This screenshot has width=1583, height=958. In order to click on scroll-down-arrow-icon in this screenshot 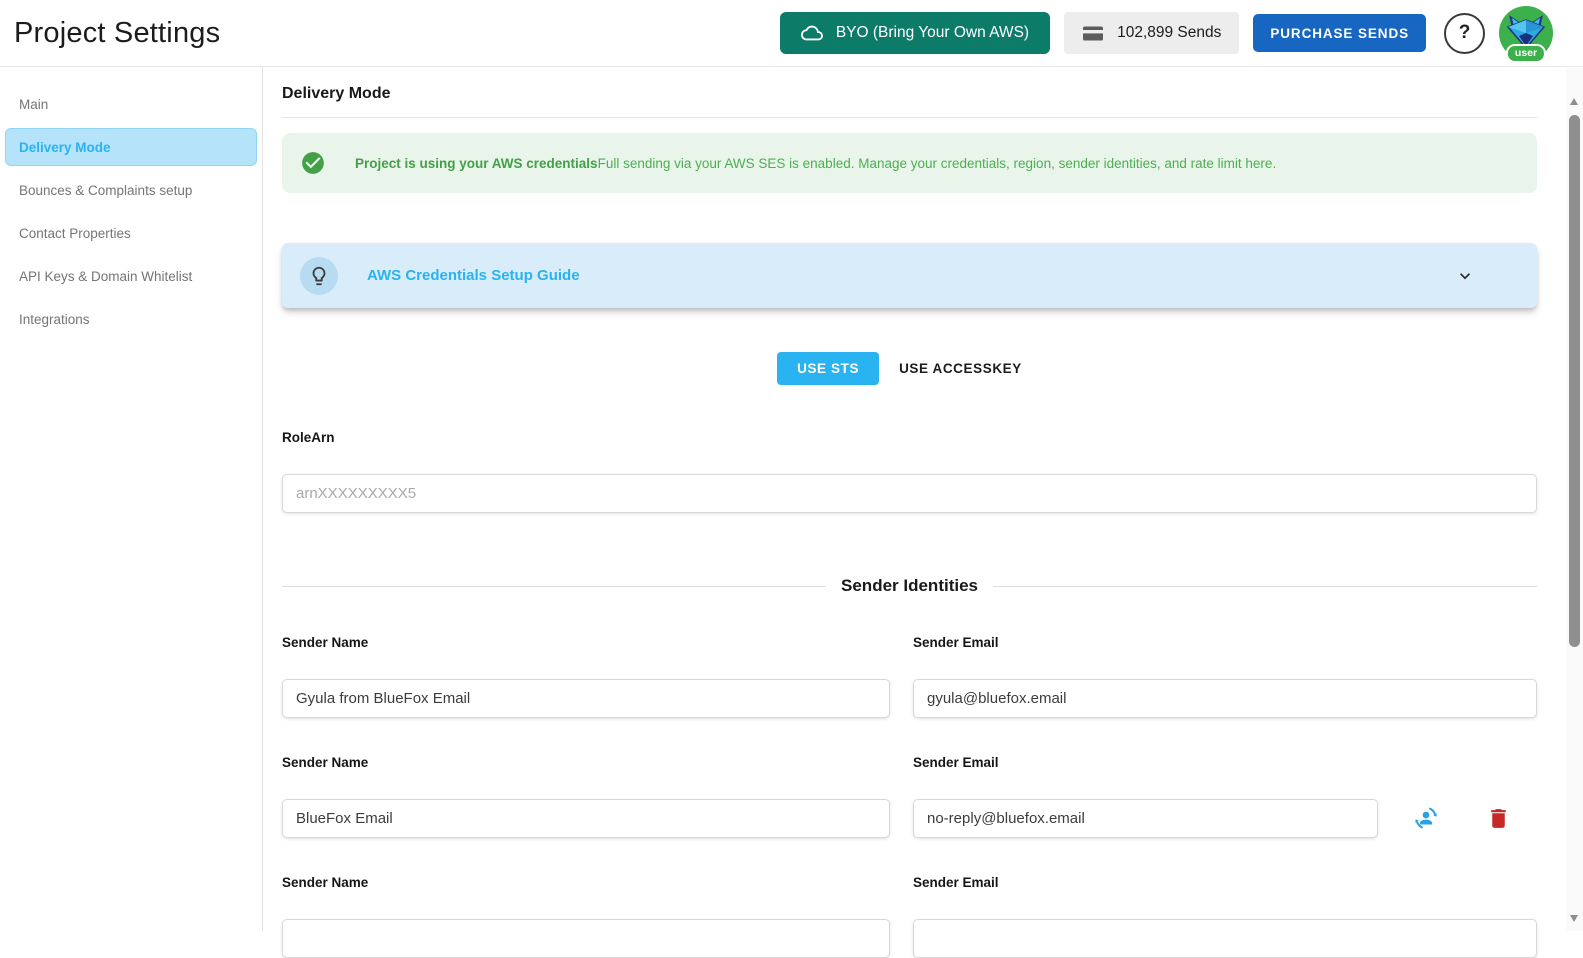, I will do `click(1574, 918)`.